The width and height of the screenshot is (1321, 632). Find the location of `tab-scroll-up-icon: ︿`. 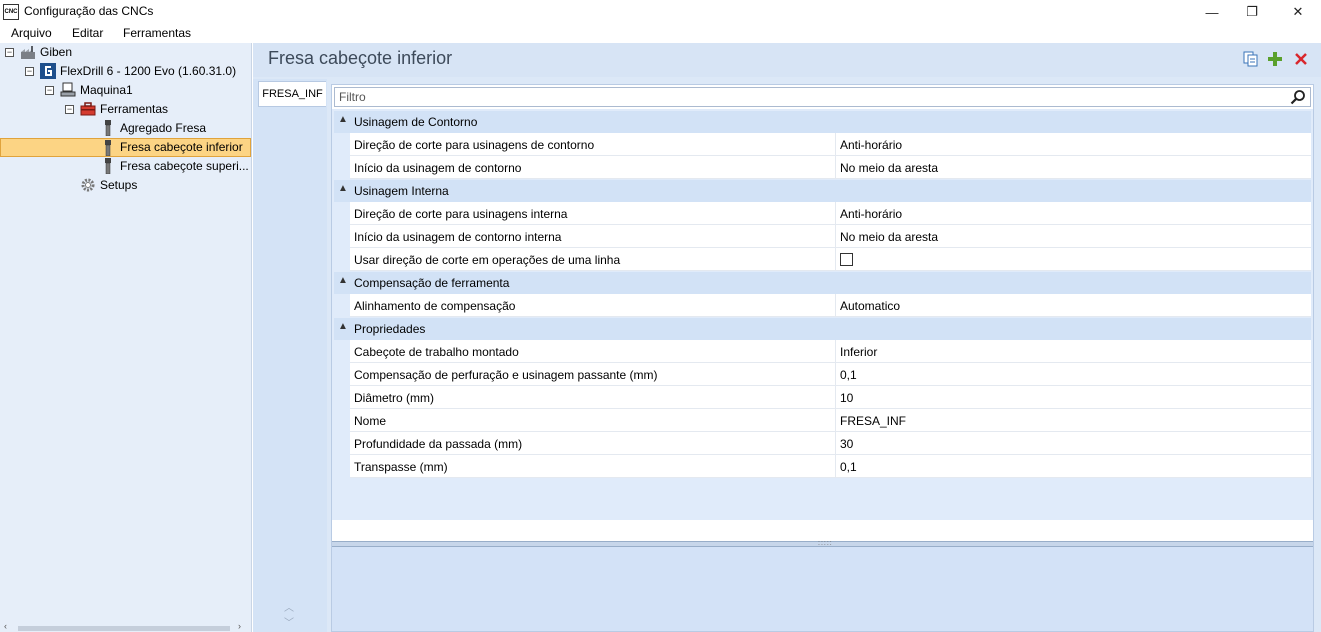

tab-scroll-up-icon: ︿ is located at coordinates (289, 606).